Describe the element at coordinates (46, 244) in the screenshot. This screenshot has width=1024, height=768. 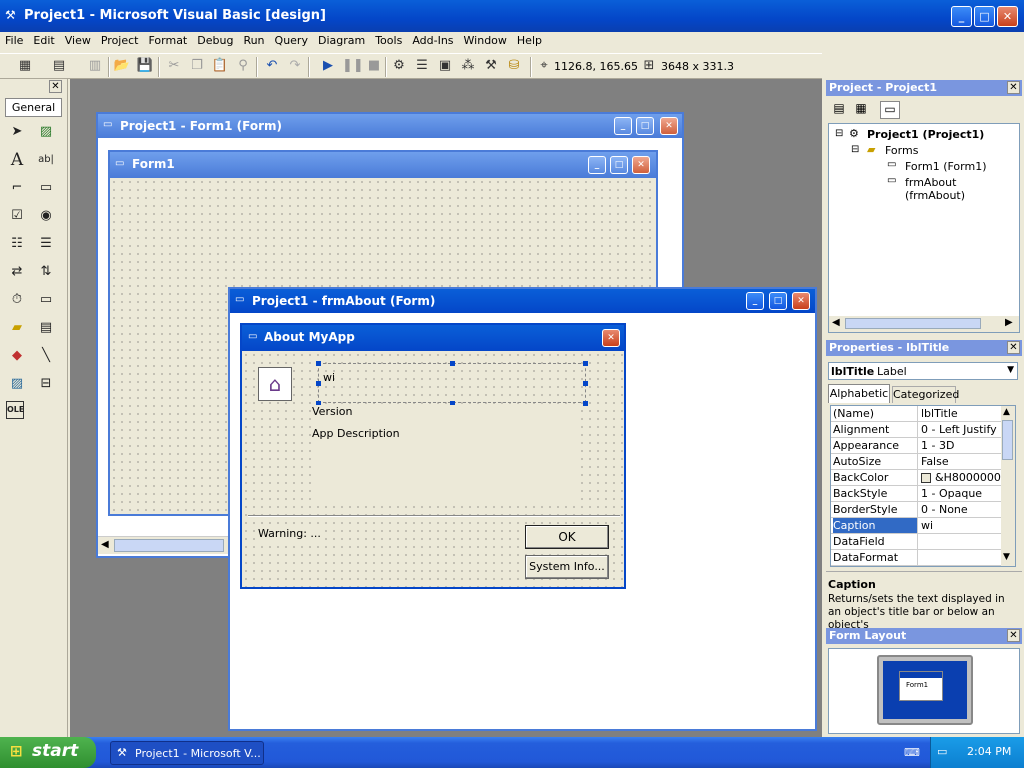
I see `listbox-tool-icon: ☰` at that location.